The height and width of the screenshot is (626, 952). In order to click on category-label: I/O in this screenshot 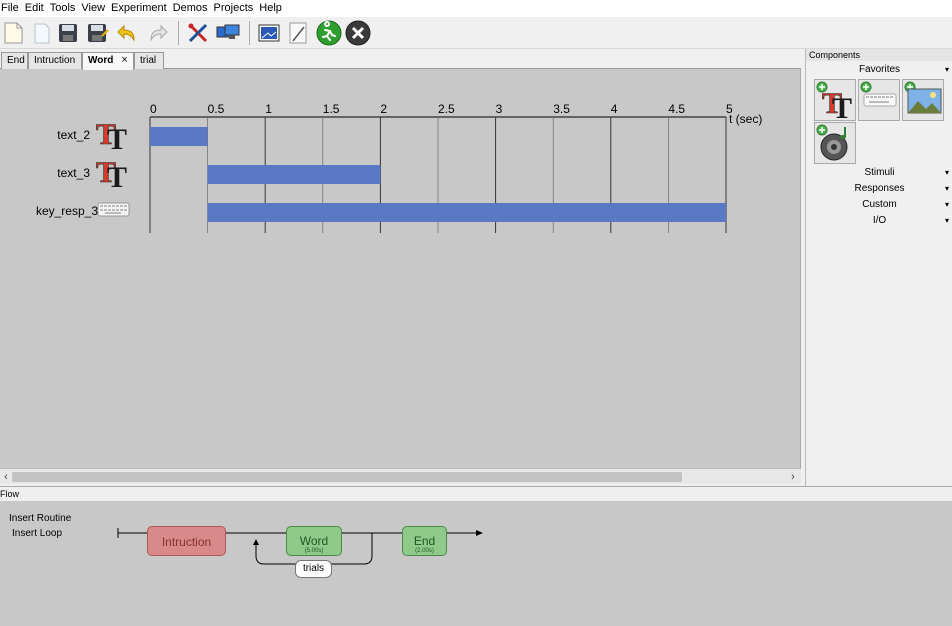, I will do `click(879, 220)`.